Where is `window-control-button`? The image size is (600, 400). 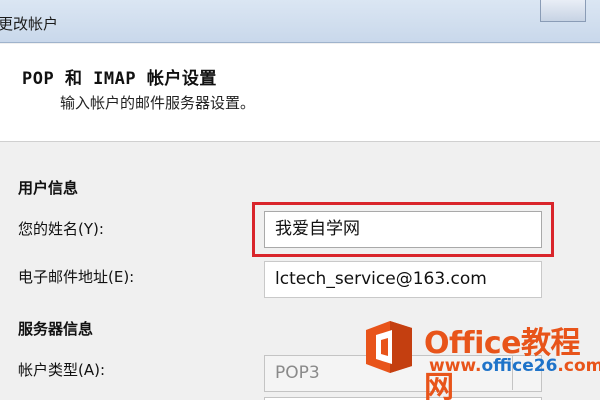 window-control-button is located at coordinates (563, 11).